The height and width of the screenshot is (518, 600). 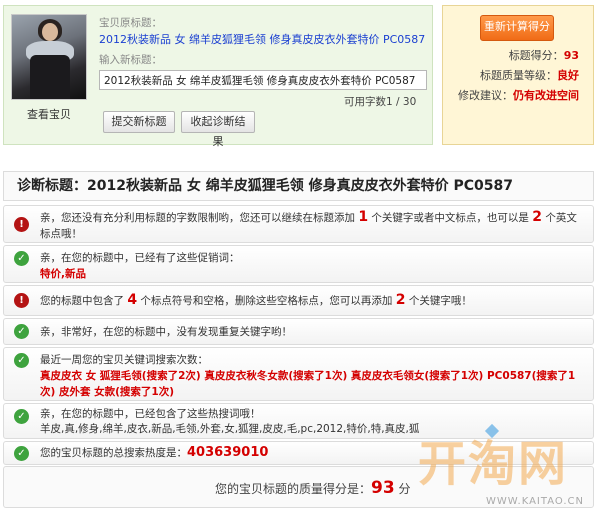 I want to click on result-row-text: 亲，在您的标题中，已经有了这些促销词：, so click(x=140, y=258).